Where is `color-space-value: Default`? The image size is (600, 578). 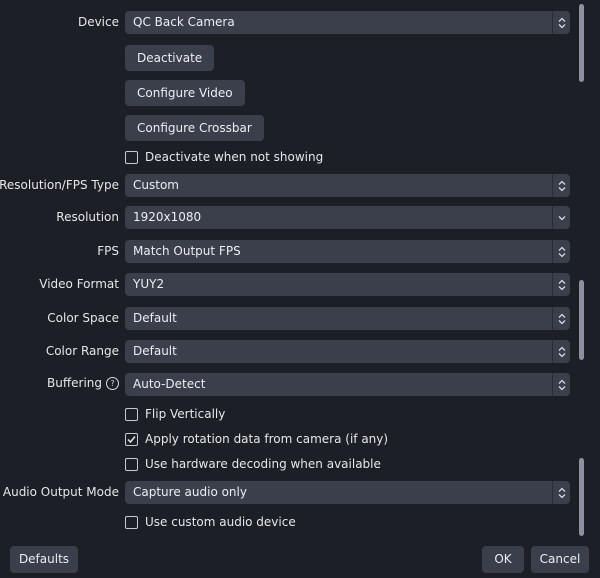
color-space-value: Default is located at coordinates (155, 318).